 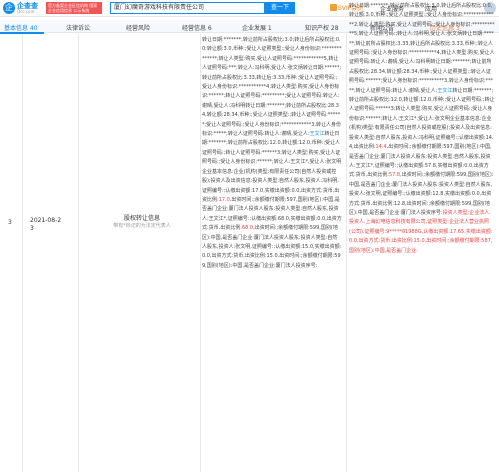 I want to click on crown-icon, so click(x=333, y=7).